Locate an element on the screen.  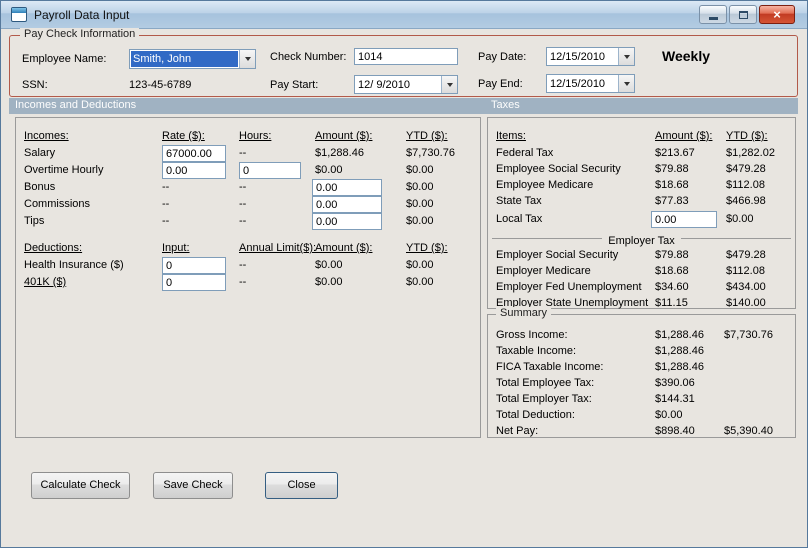
local-tax-input is located at coordinates (684, 219).